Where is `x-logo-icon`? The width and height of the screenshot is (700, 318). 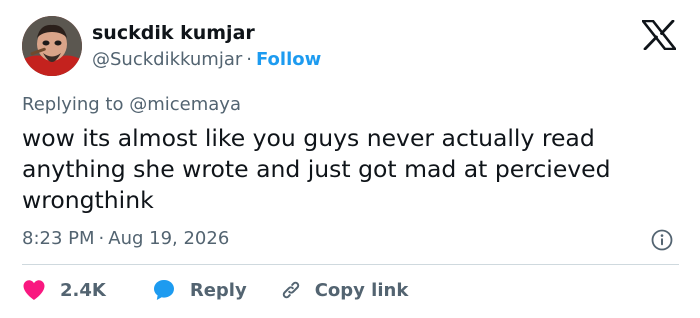
x-logo-icon is located at coordinates (659, 35).